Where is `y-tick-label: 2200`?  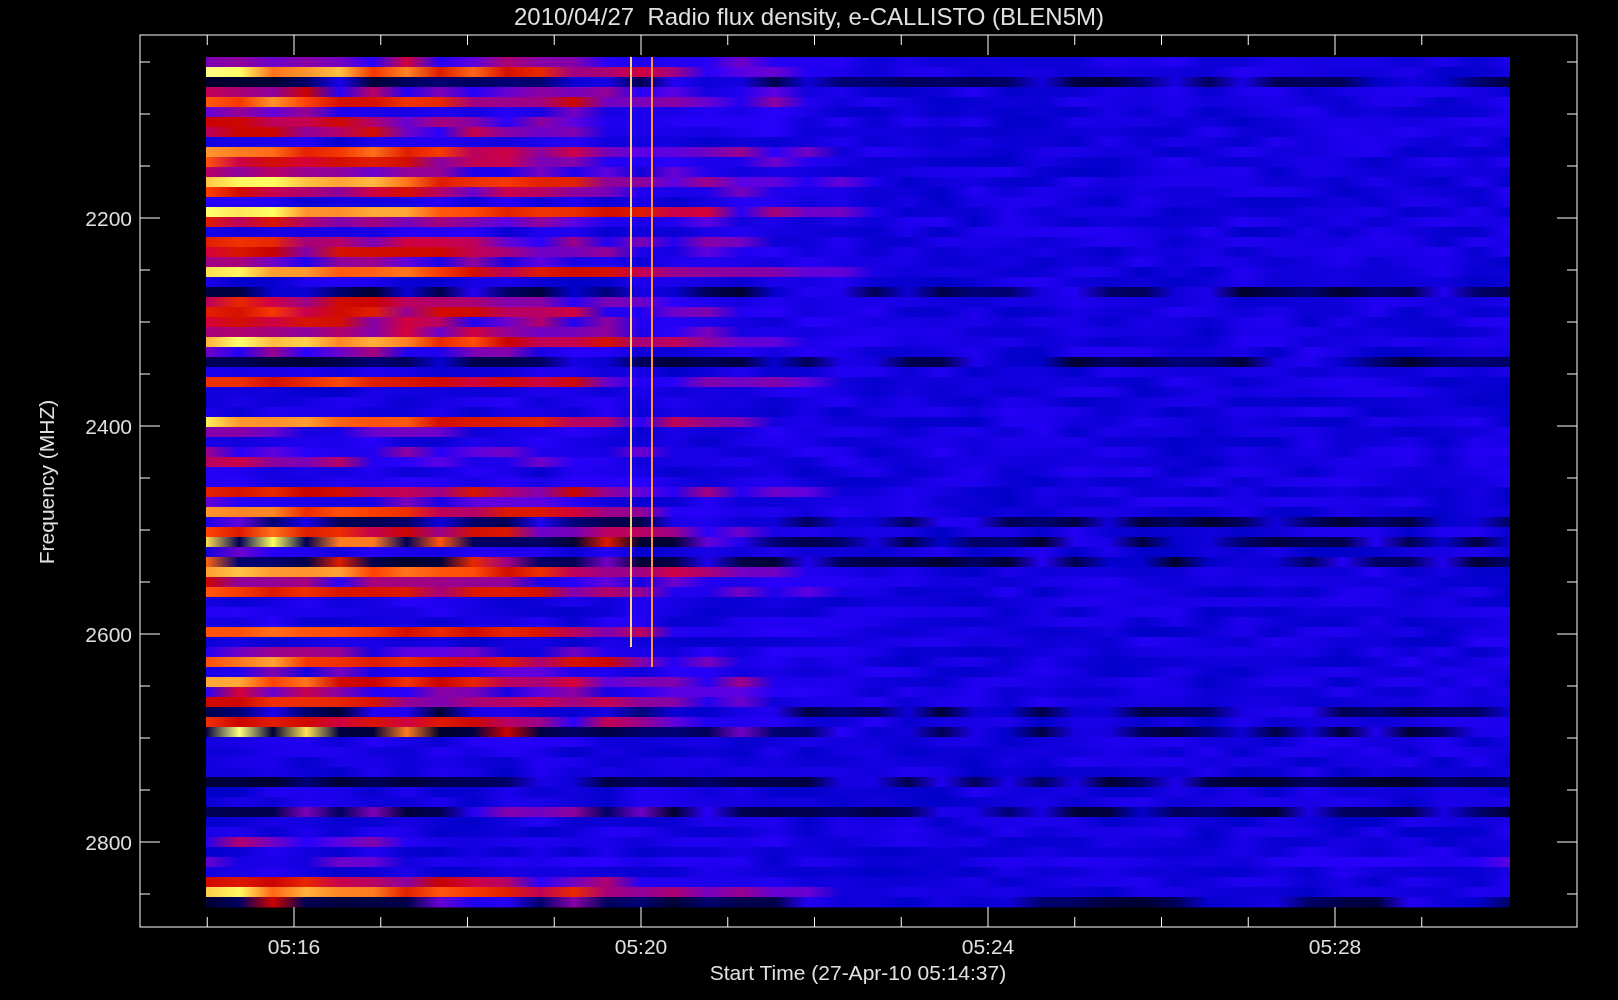
y-tick-label: 2200 is located at coordinates (108, 218).